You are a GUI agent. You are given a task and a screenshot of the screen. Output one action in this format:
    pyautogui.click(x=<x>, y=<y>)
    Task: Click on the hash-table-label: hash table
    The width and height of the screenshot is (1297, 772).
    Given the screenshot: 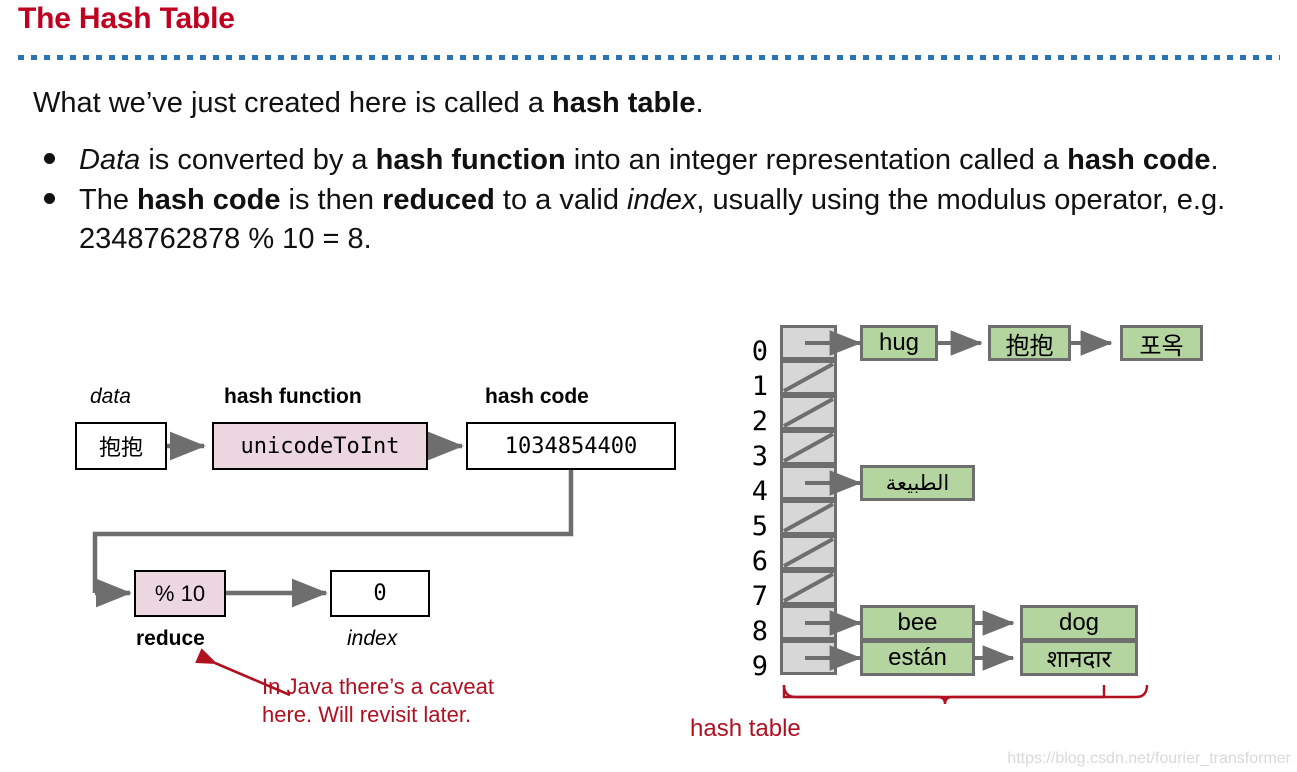 What is the action you would take?
    pyautogui.click(x=745, y=728)
    